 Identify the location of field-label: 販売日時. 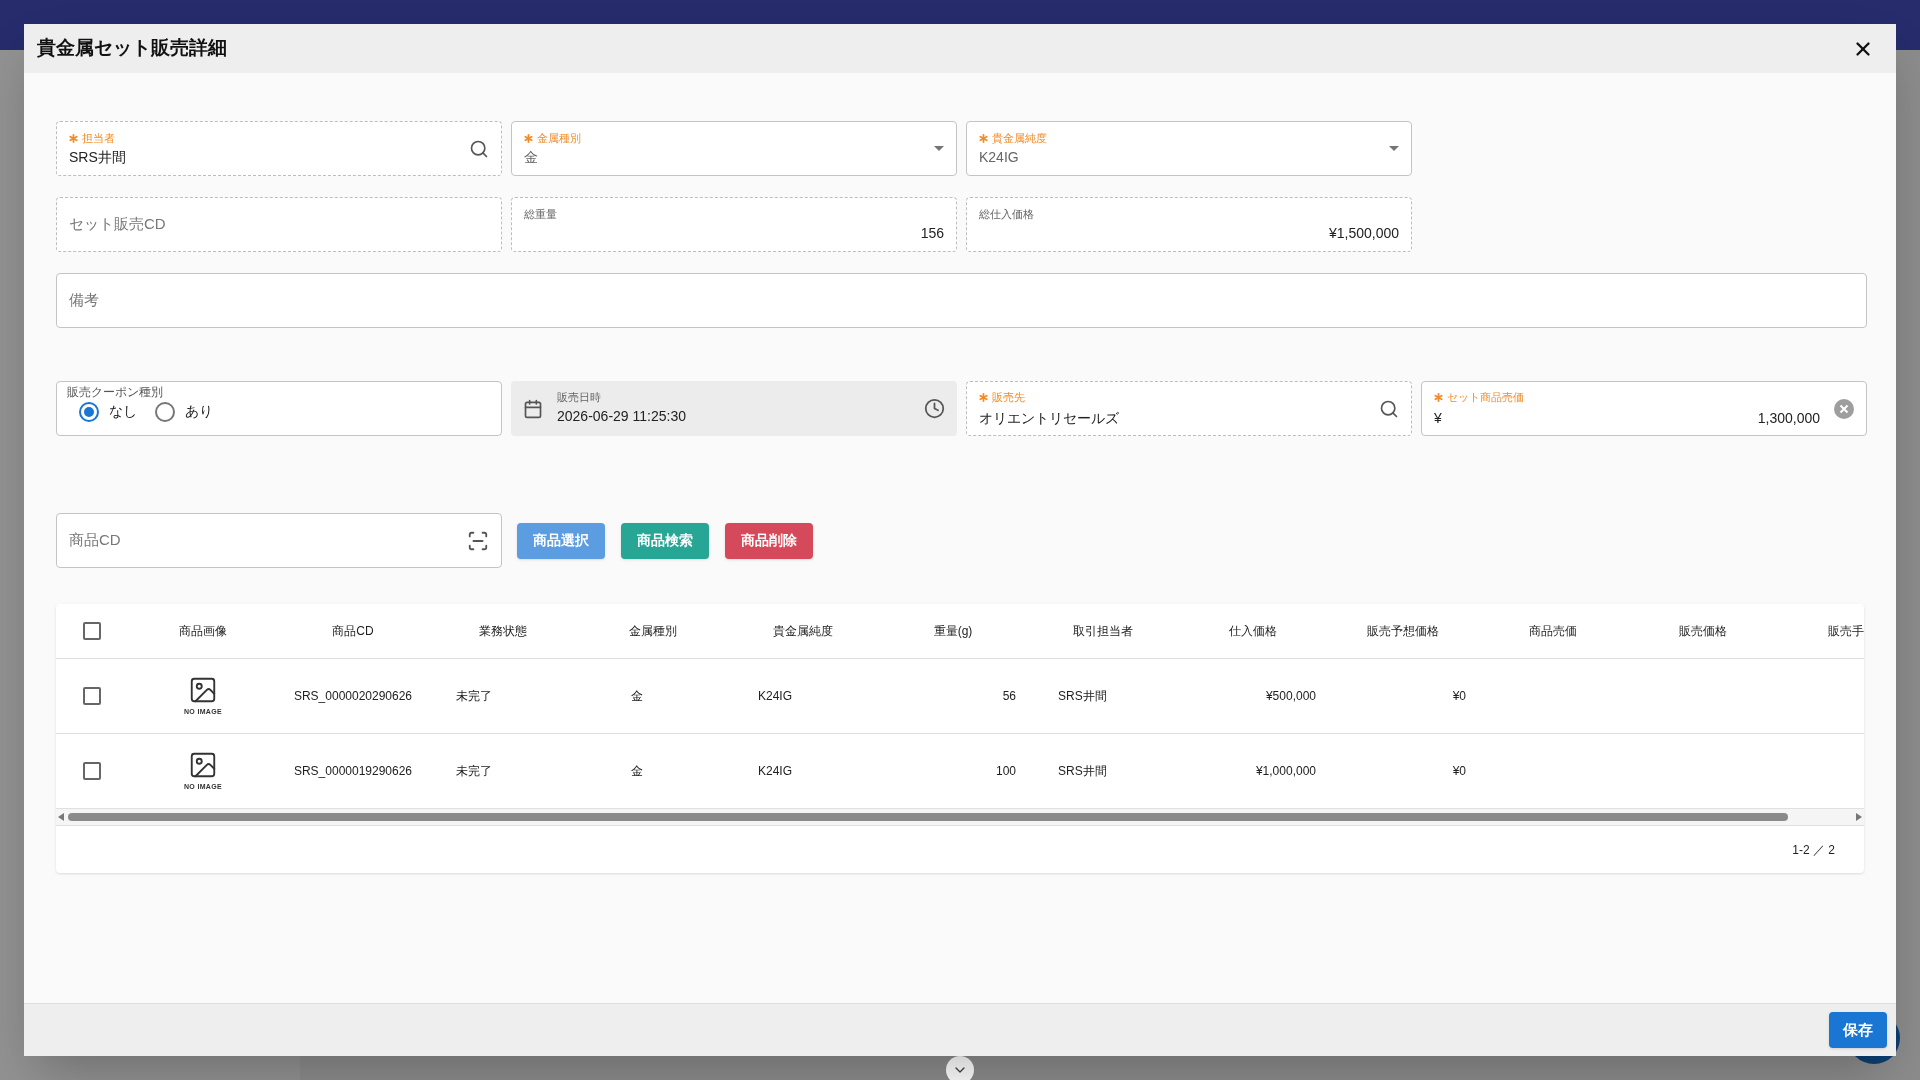
(579, 397).